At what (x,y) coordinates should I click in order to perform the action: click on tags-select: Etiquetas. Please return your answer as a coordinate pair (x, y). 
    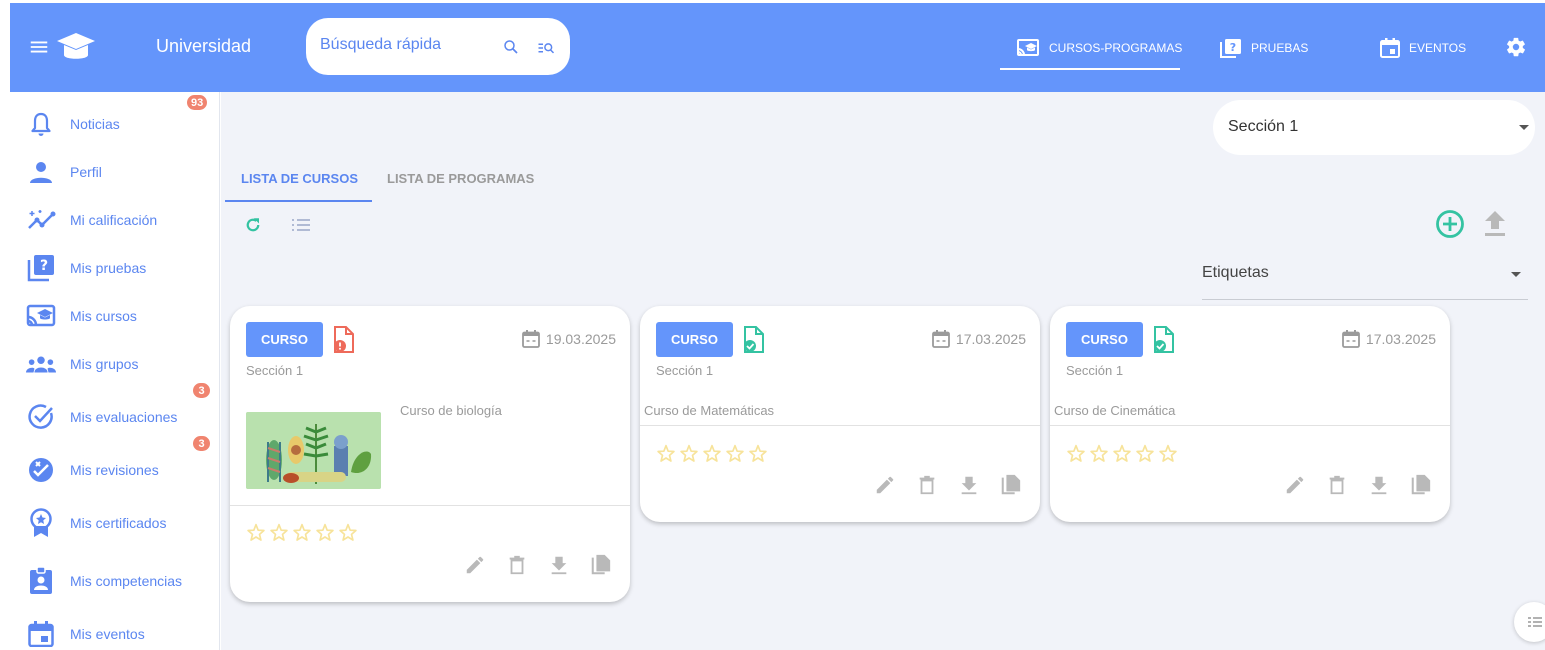
    Looking at the image, I should click on (1365, 276).